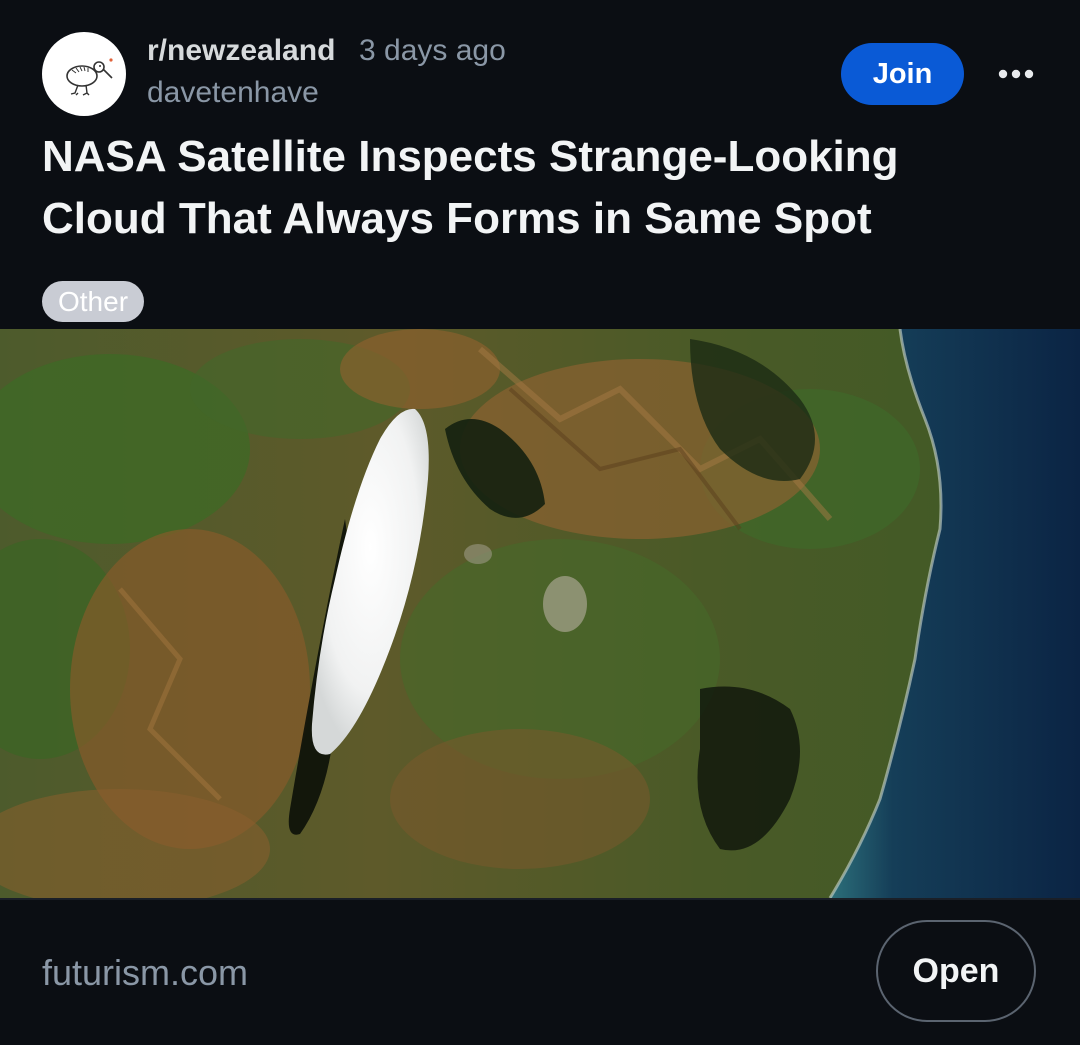 The width and height of the screenshot is (1080, 1045). Describe the element at coordinates (93, 301) in the screenshot. I see `post-flair: Other` at that location.